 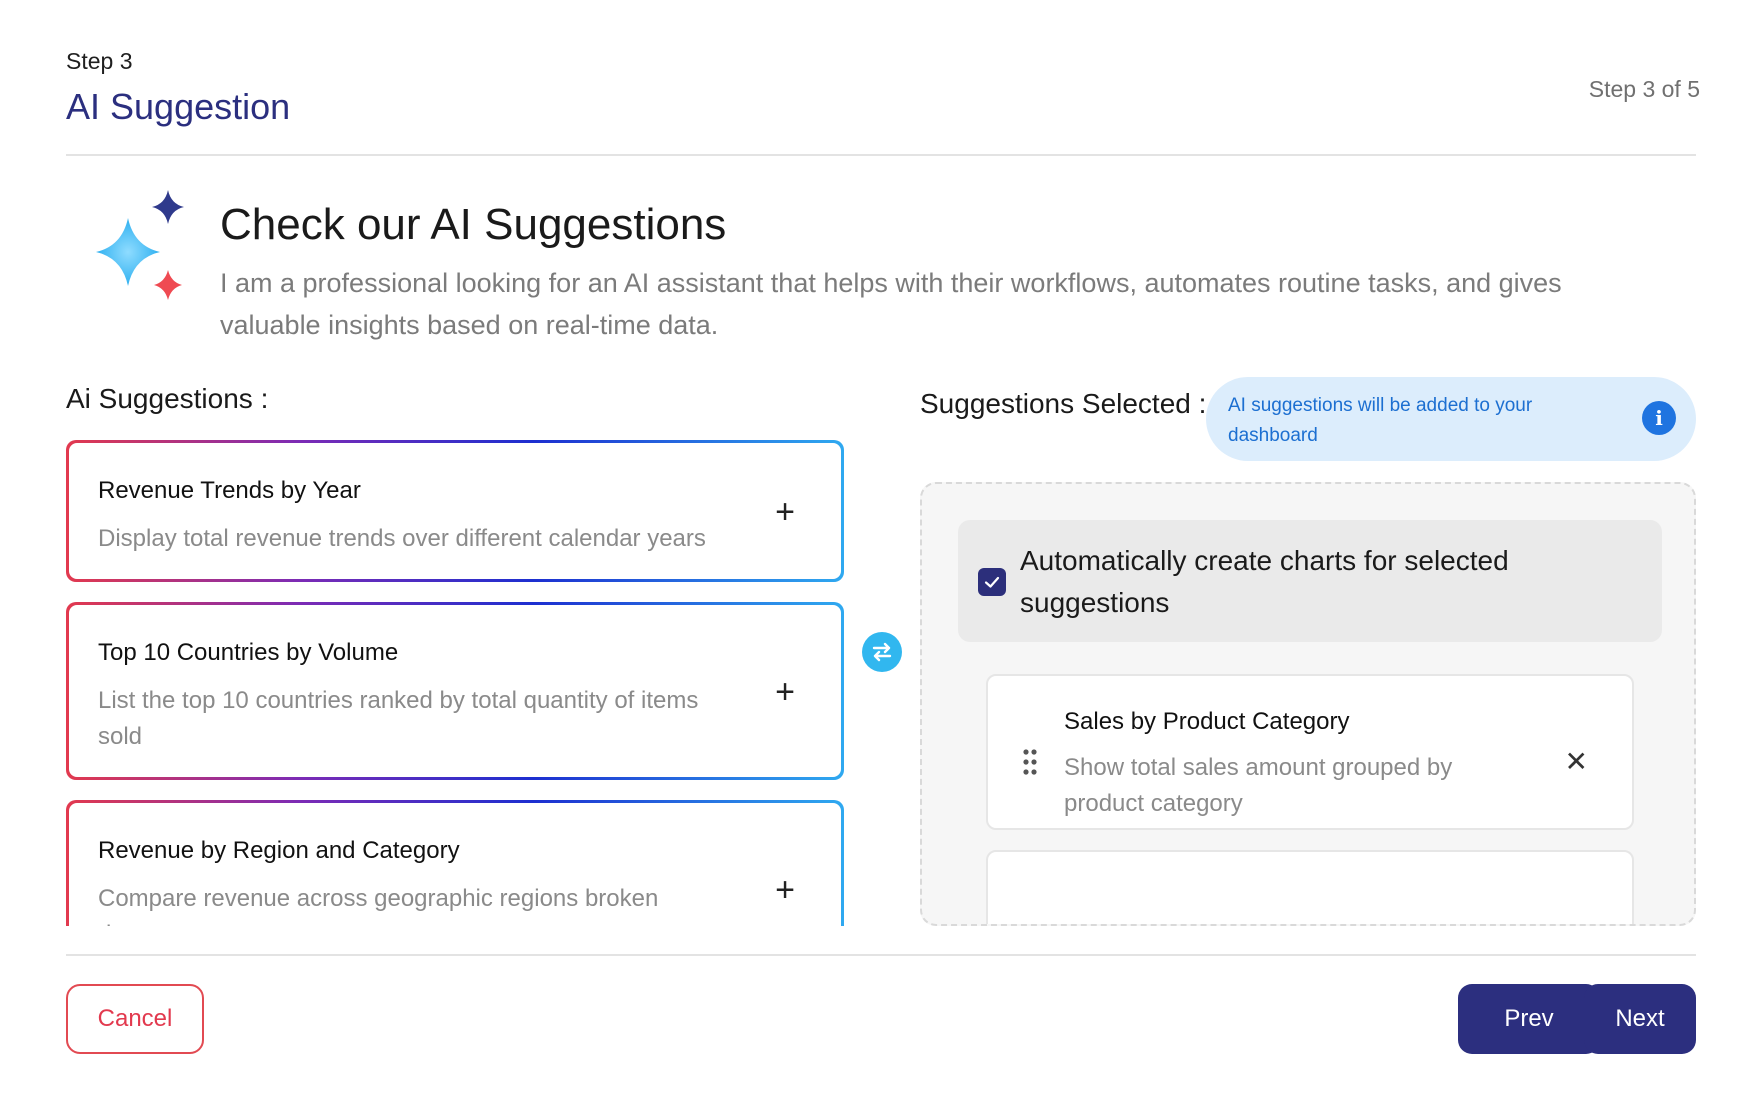 I want to click on check-icon, so click(x=992, y=582).